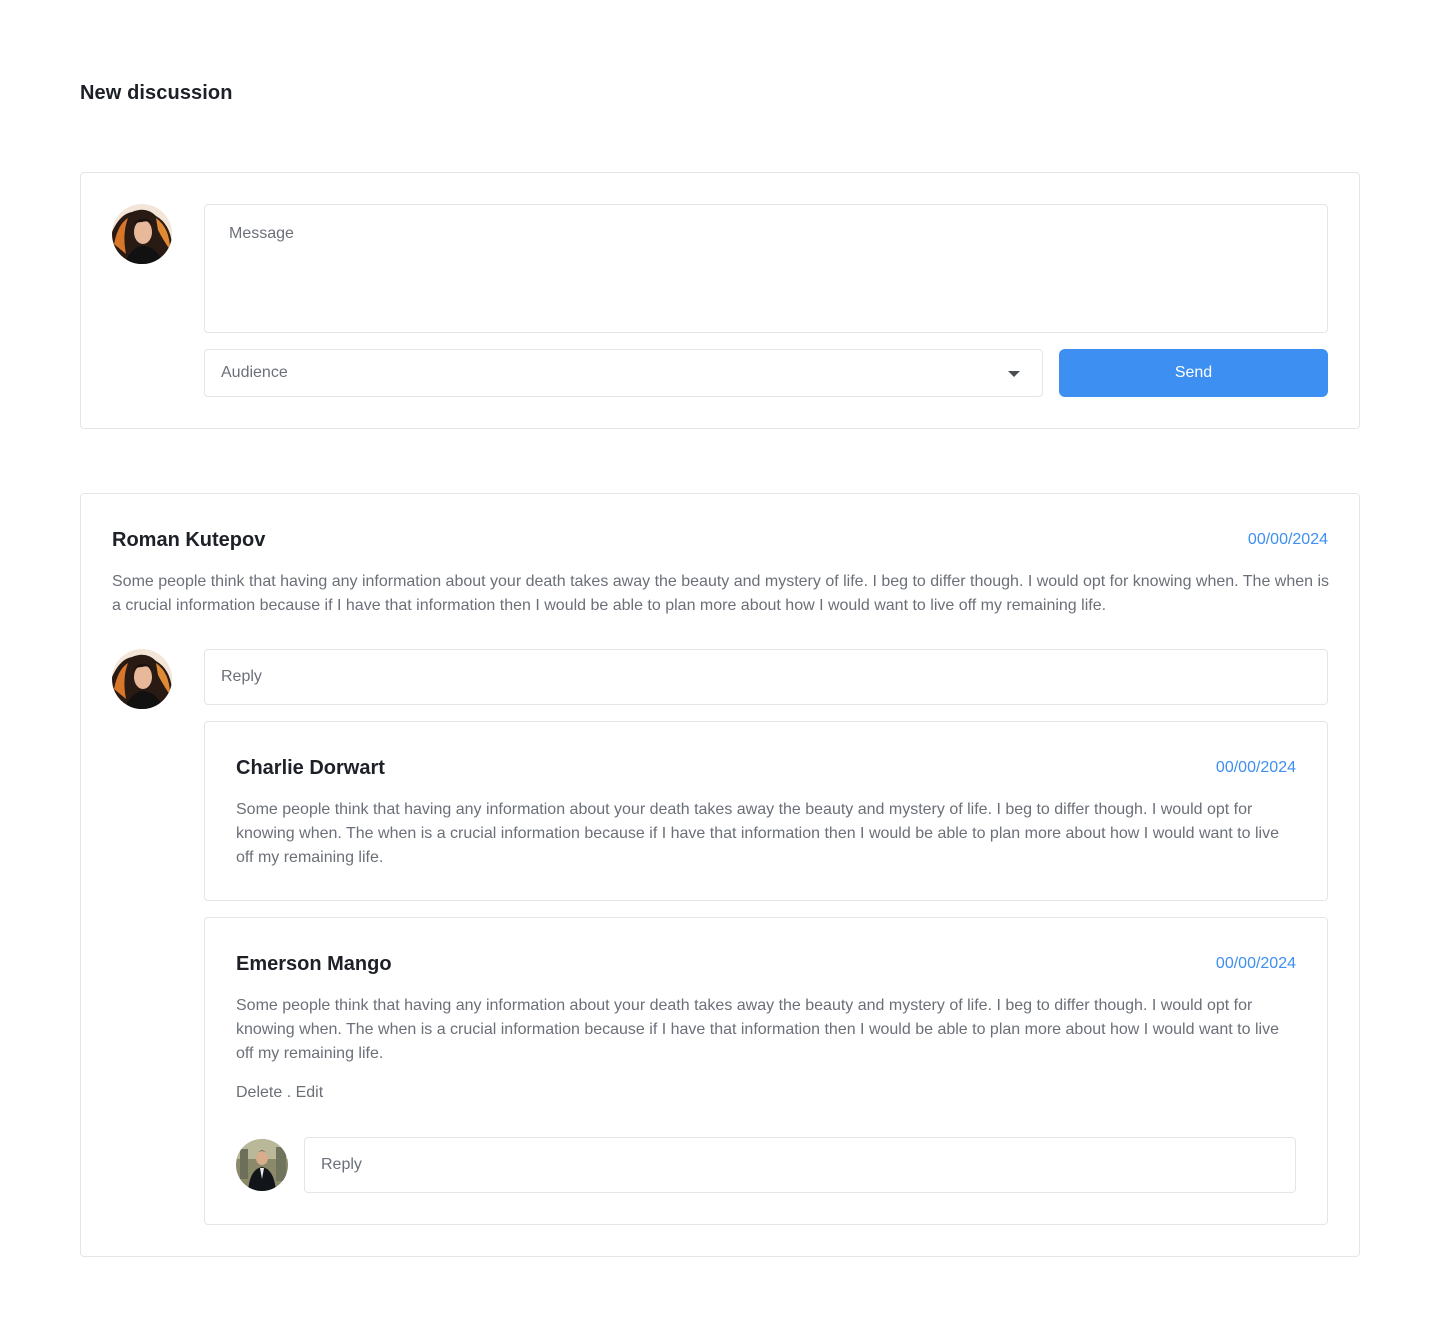 The height and width of the screenshot is (1337, 1440). I want to click on nested-reply-avatar, so click(262, 1165).